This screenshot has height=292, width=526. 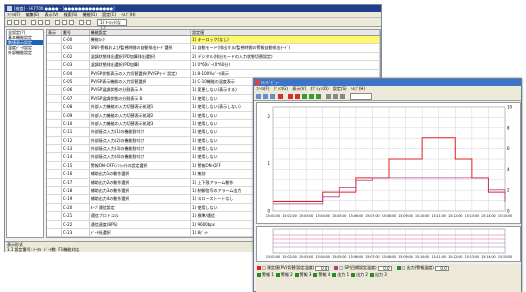 I want to click on event-x-tick-label: 15:09:00, so click(x=405, y=257).